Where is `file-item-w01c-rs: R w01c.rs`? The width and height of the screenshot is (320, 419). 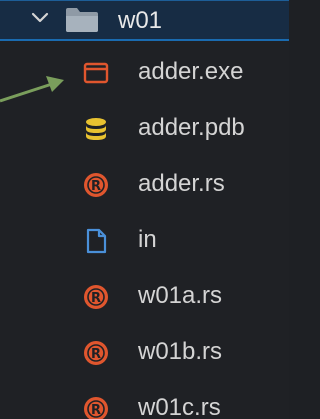
file-item-w01c-rs: R w01c.rs is located at coordinates (144, 400).